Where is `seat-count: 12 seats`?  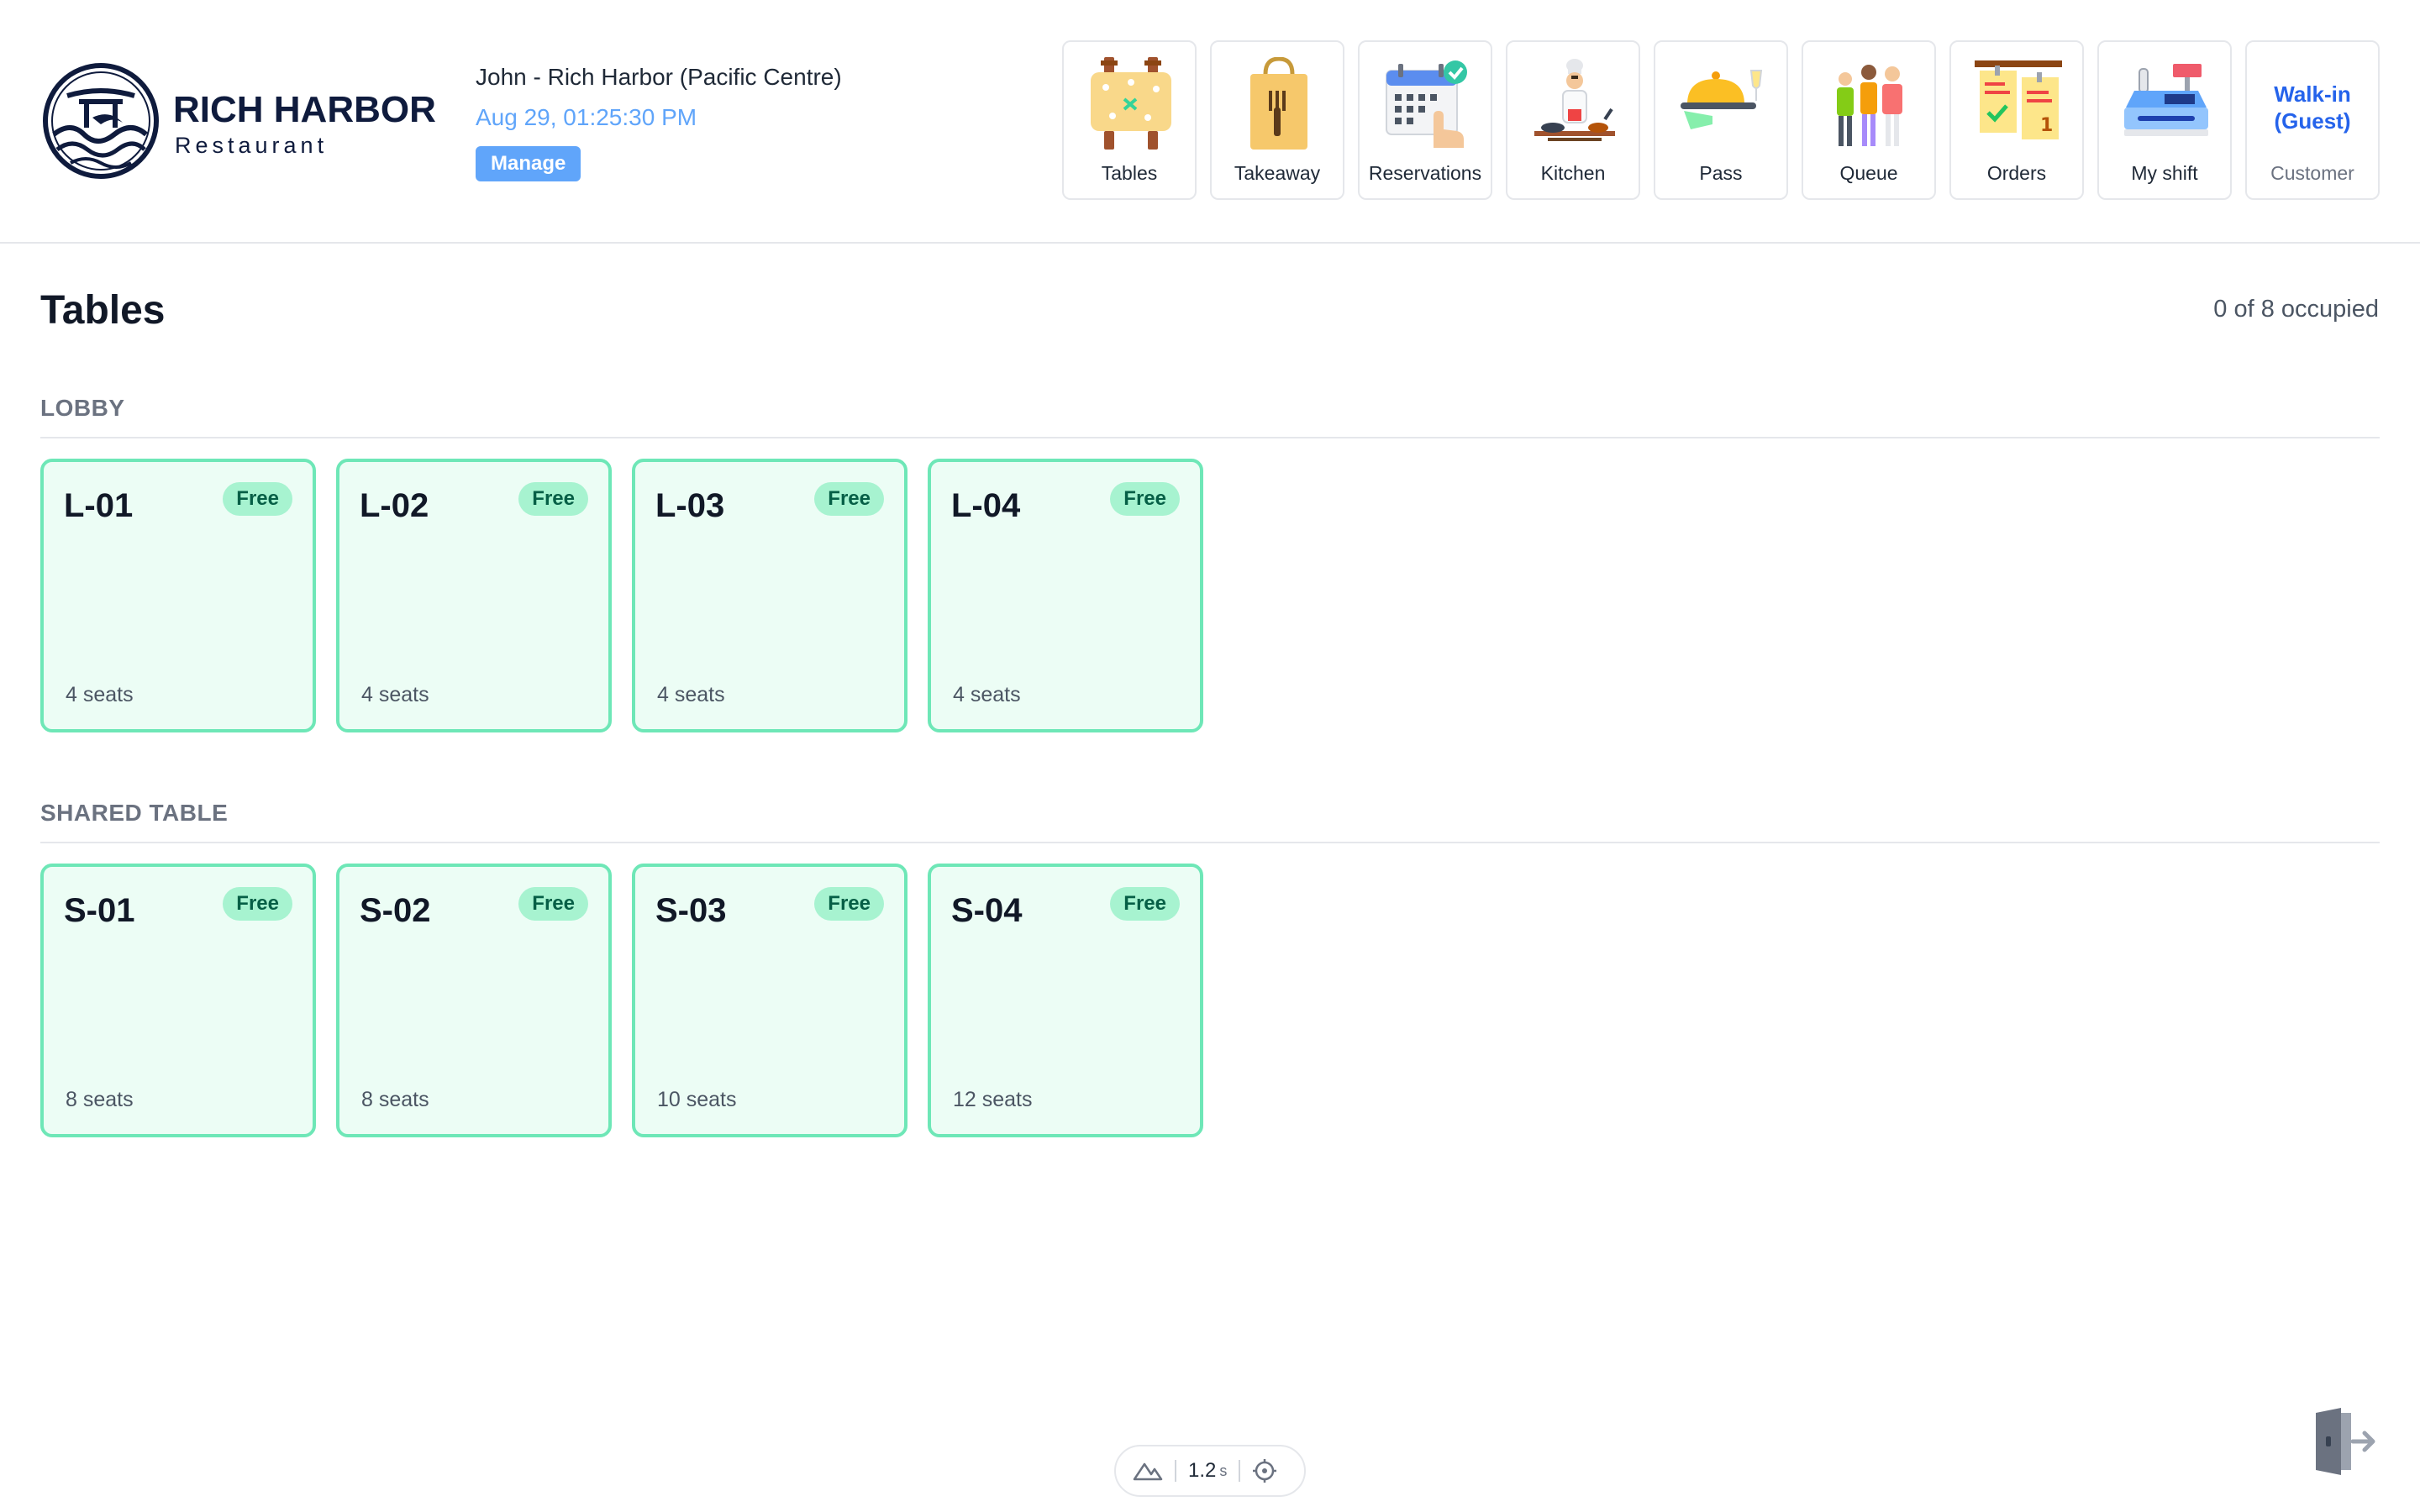 seat-count: 12 seats is located at coordinates (993, 1099).